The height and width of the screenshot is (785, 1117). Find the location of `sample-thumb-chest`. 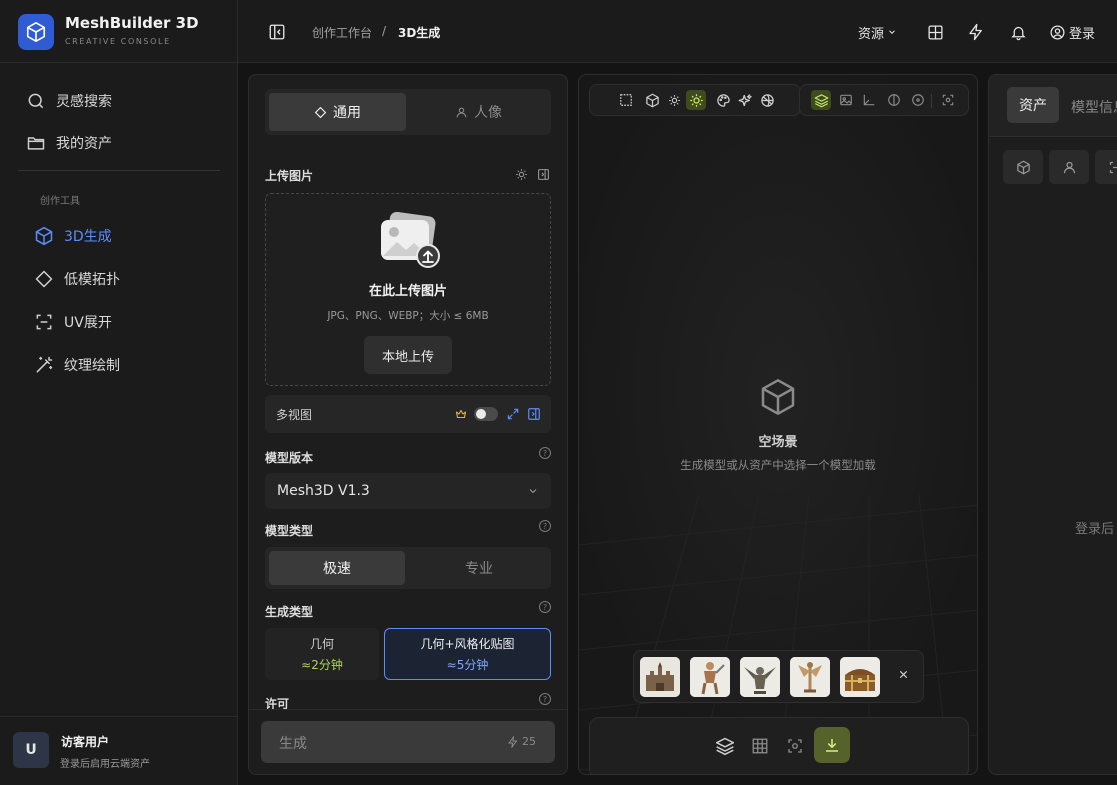

sample-thumb-chest is located at coordinates (860, 677).